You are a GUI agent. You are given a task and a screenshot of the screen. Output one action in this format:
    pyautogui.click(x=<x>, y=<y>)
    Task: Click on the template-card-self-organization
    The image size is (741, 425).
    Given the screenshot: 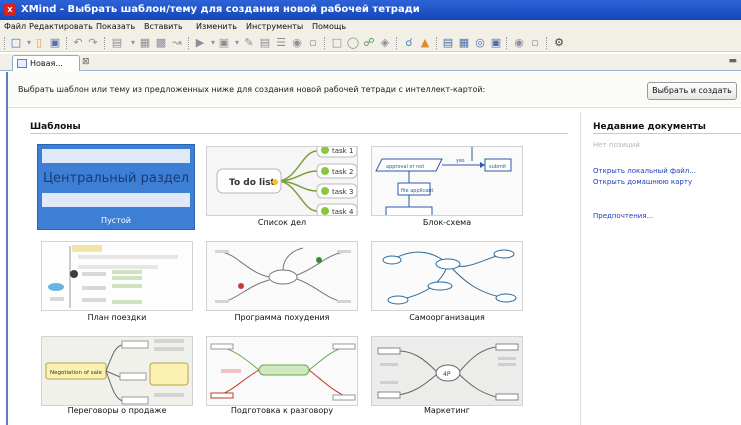 What is the action you would take?
    pyautogui.click(x=447, y=276)
    